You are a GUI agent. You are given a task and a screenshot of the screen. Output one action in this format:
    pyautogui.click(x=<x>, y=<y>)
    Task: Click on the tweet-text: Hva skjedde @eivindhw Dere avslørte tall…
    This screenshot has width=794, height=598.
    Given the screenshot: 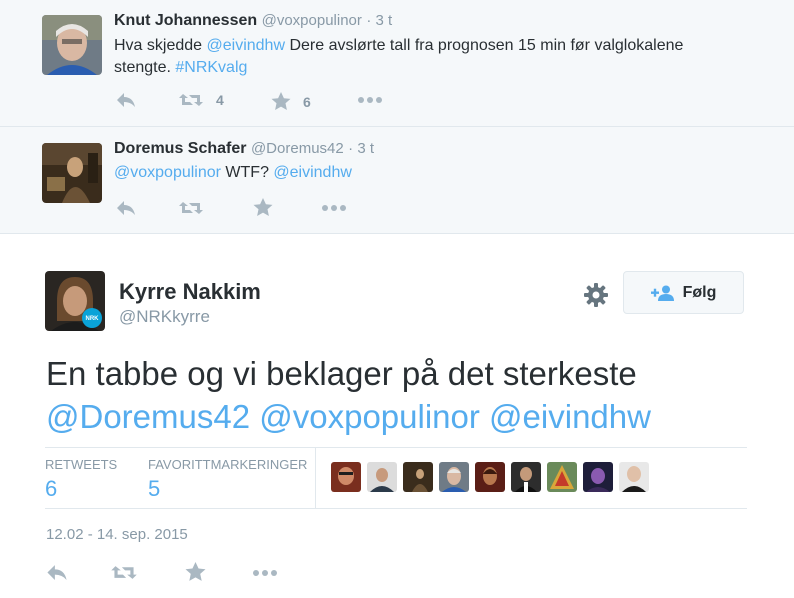 What is the action you would take?
    pyautogui.click(x=399, y=56)
    